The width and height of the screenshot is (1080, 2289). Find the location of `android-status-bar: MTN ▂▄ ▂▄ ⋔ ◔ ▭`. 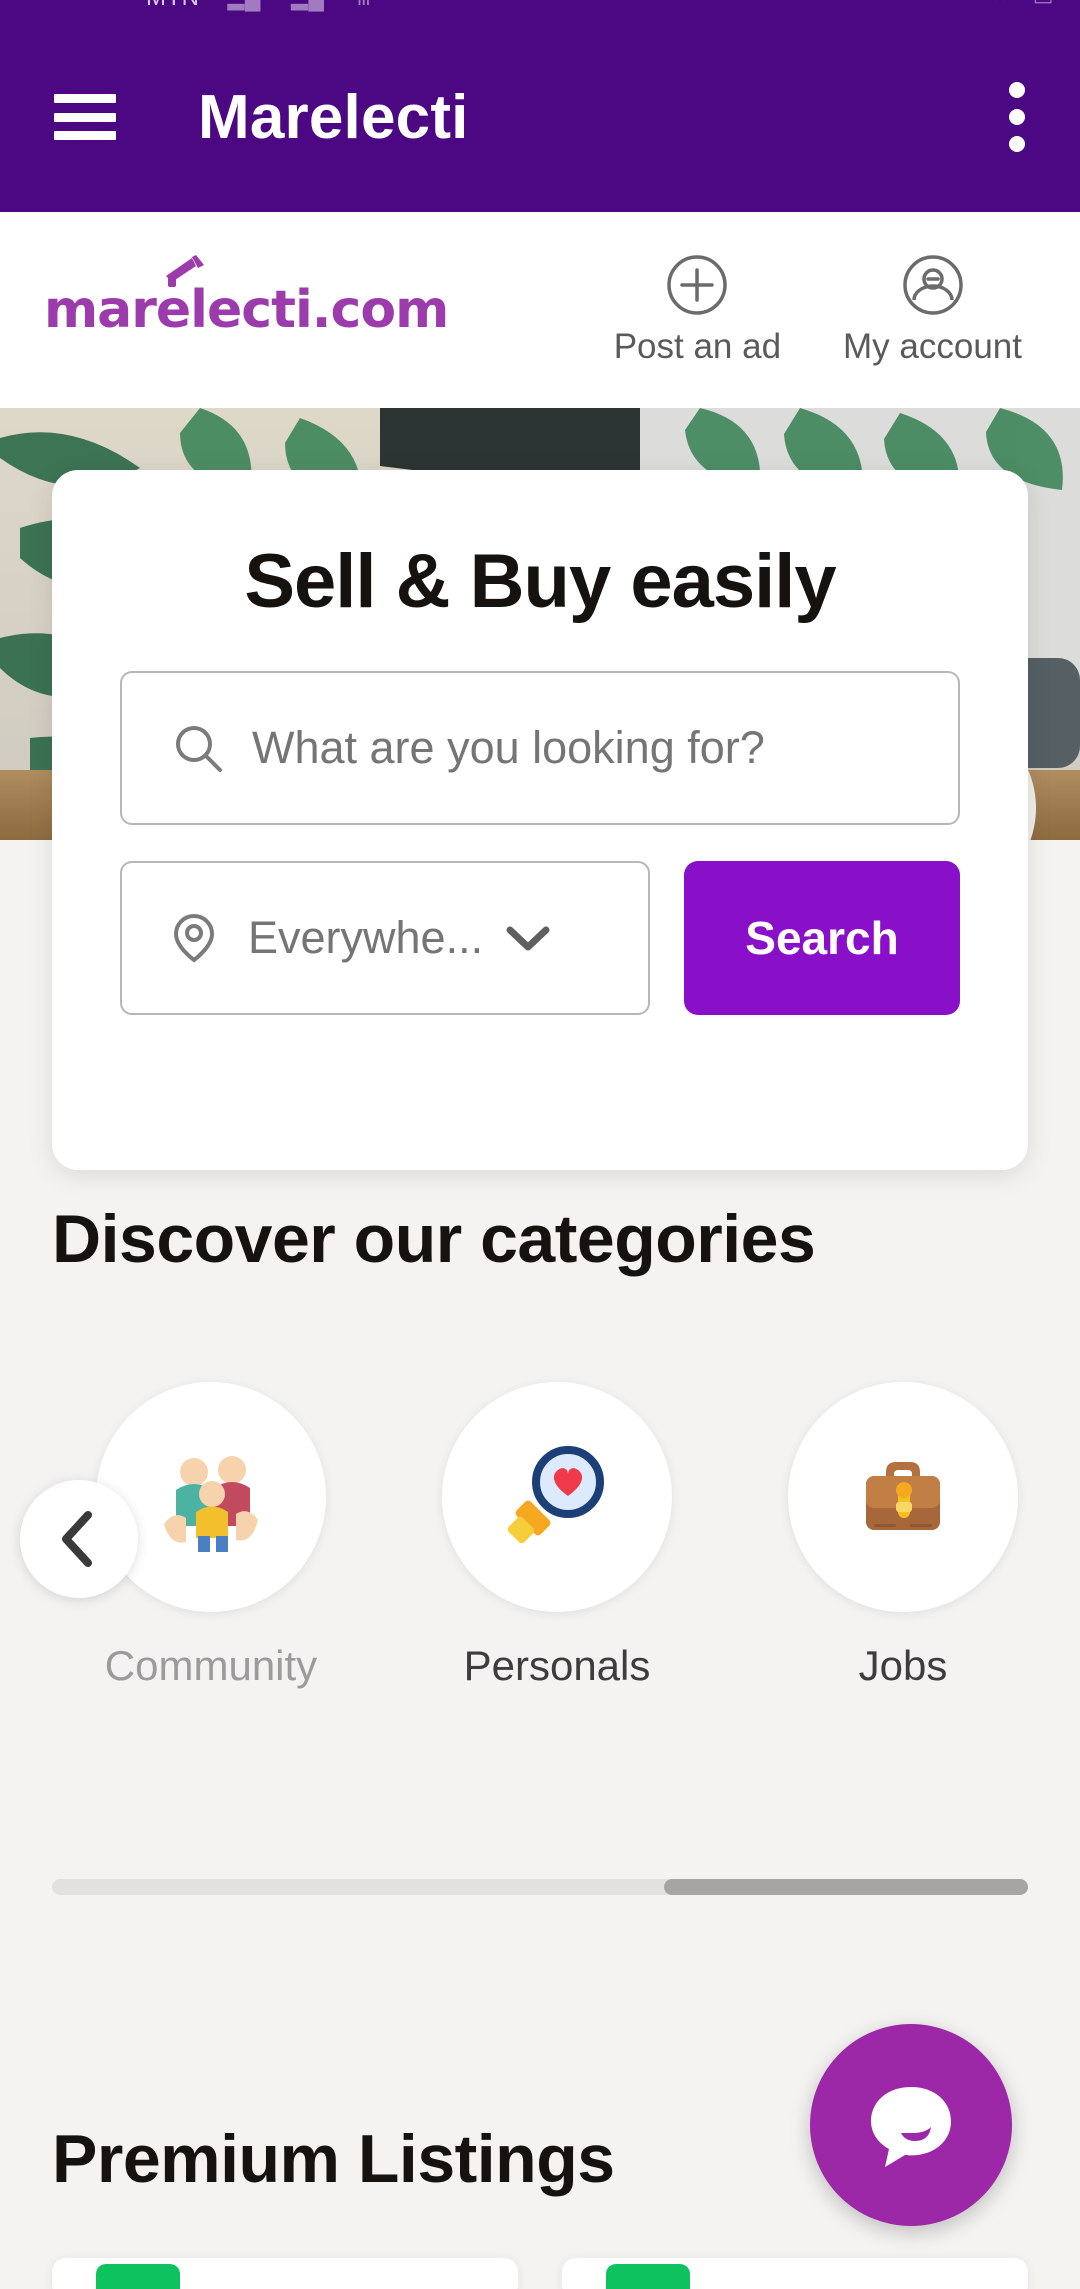

android-status-bar: MTN ▂▄ ▂▄ ⋔ ◔ ▭ is located at coordinates (540, 11).